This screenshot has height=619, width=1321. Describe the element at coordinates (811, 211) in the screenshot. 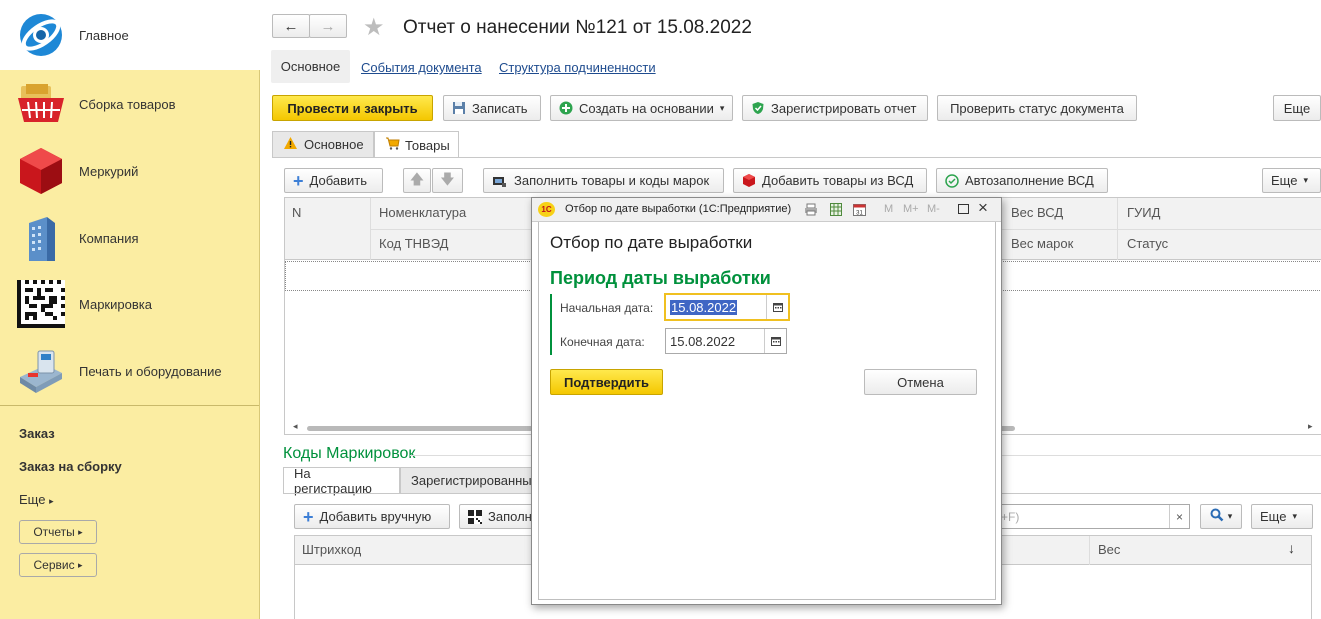

I see `print-icon` at that location.